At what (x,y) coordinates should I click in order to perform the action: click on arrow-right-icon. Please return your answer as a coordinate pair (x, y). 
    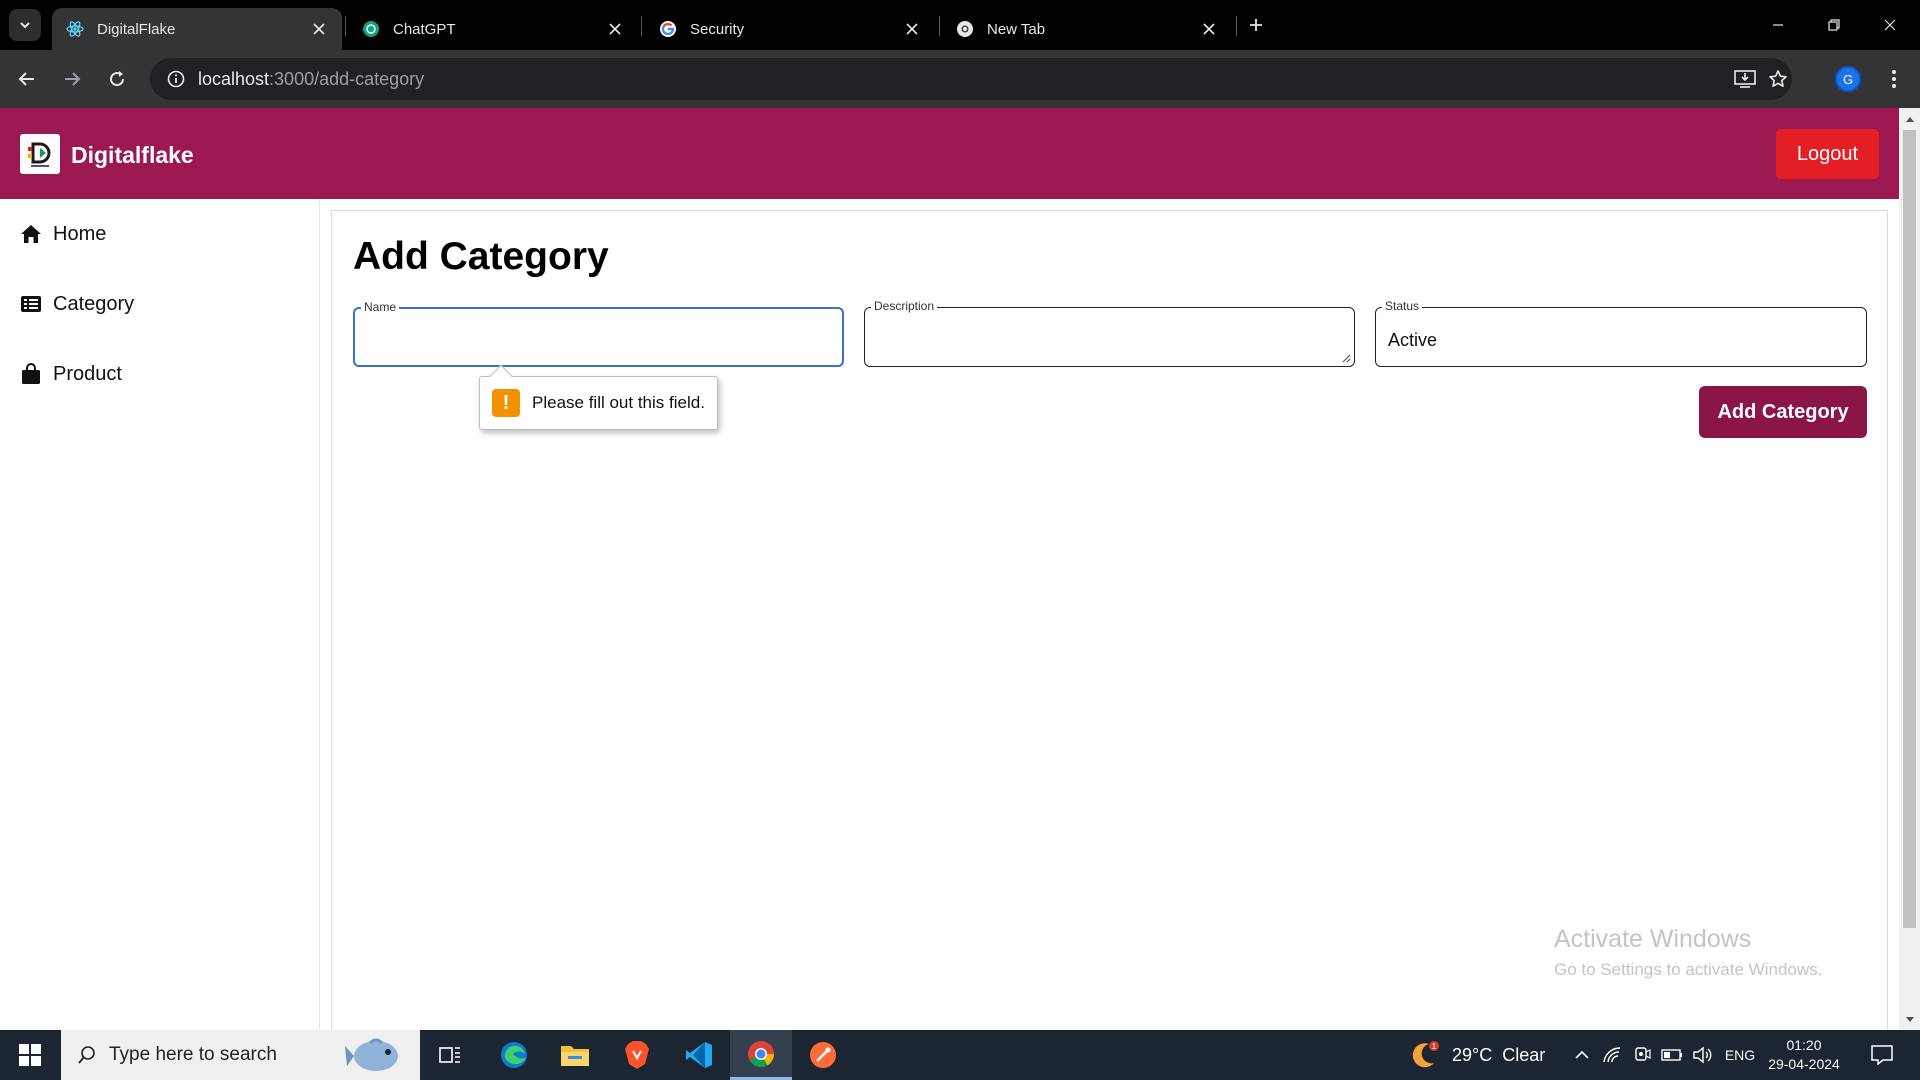
    Looking at the image, I should click on (73, 79).